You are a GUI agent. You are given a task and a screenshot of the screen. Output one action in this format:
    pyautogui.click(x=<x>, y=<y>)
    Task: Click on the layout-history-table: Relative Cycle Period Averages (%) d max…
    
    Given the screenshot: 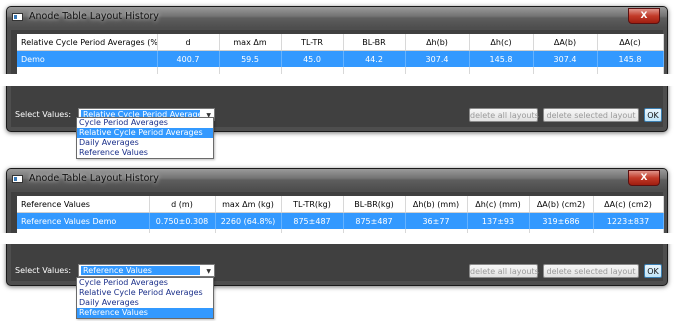 What is the action you would take?
    pyautogui.click(x=340, y=56)
    